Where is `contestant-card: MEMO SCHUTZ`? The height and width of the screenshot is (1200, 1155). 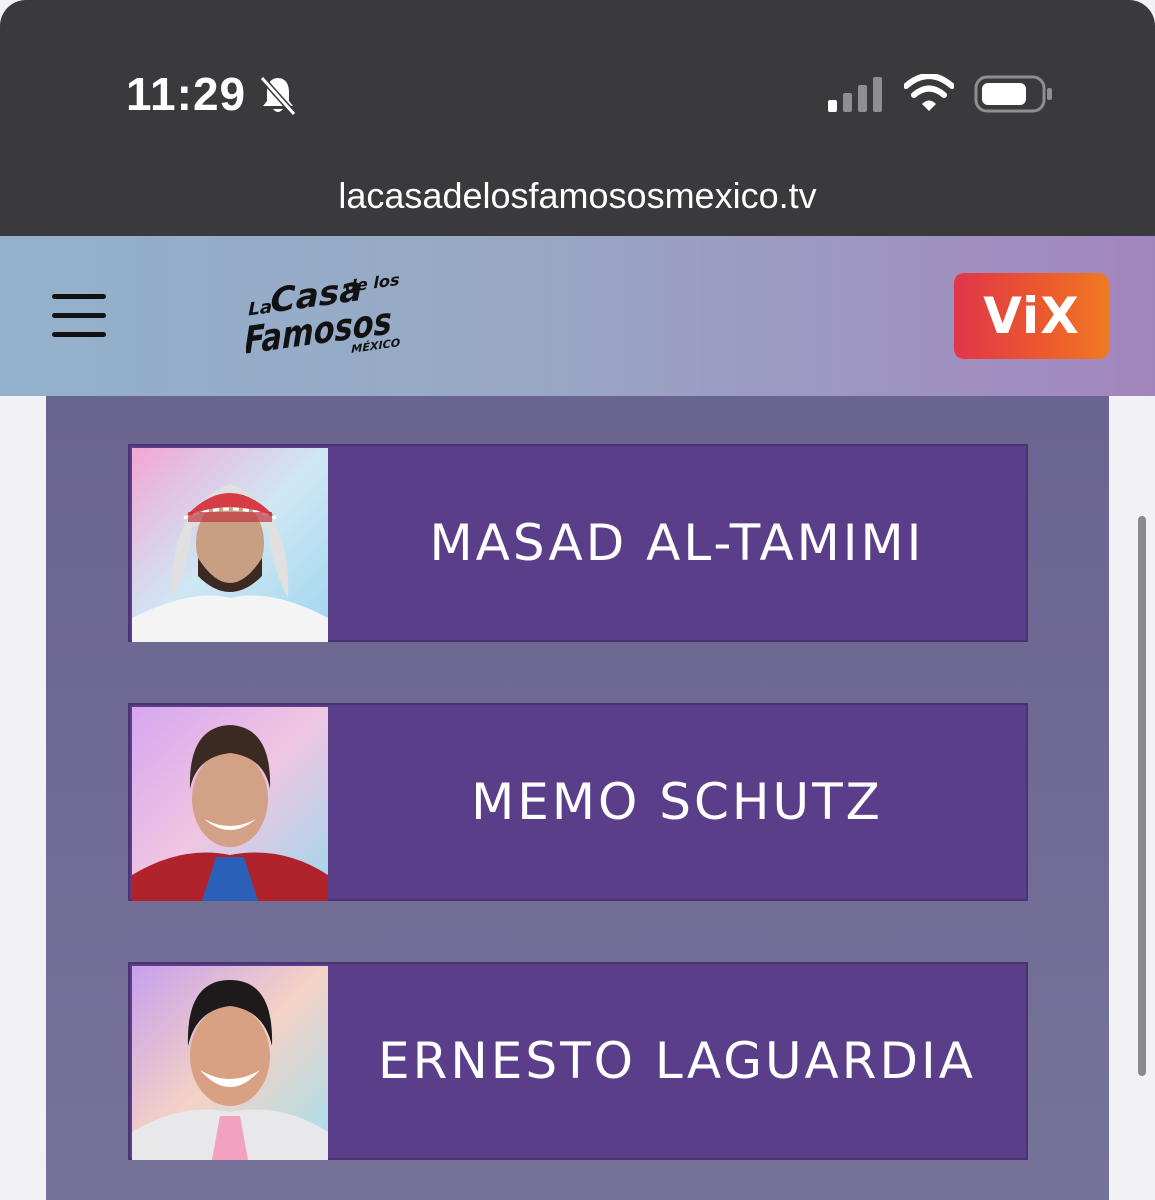
contestant-card: MEMO SCHUTZ is located at coordinates (578, 802).